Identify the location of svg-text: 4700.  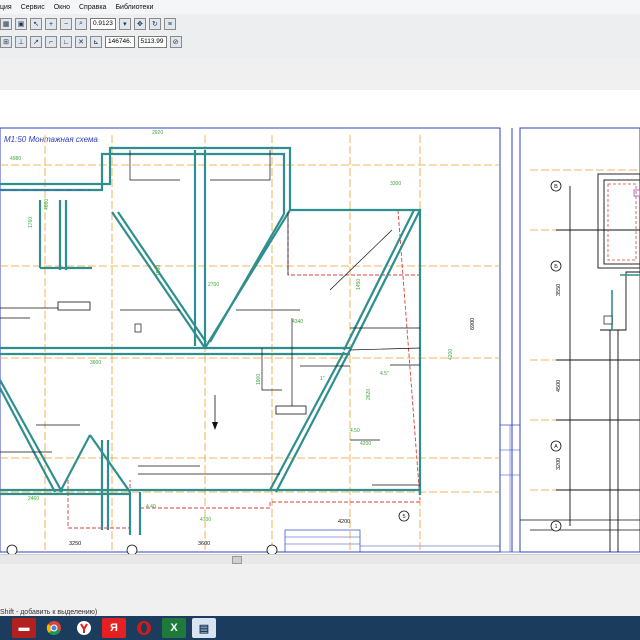
(205, 520).